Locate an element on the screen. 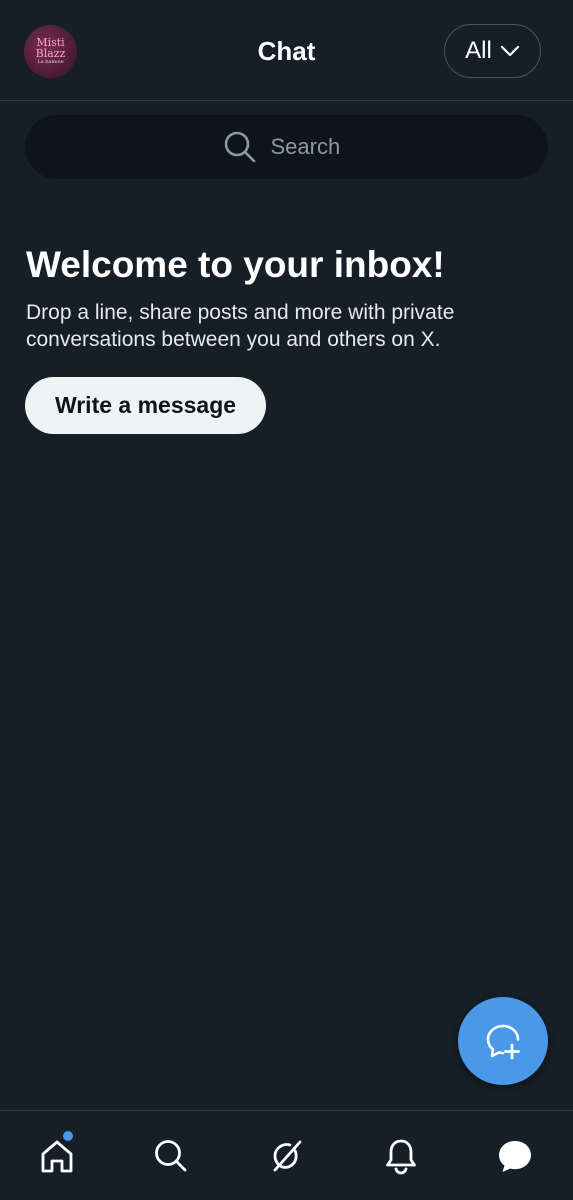 This screenshot has height=1200, width=573. new-message-fab is located at coordinates (503, 1041).